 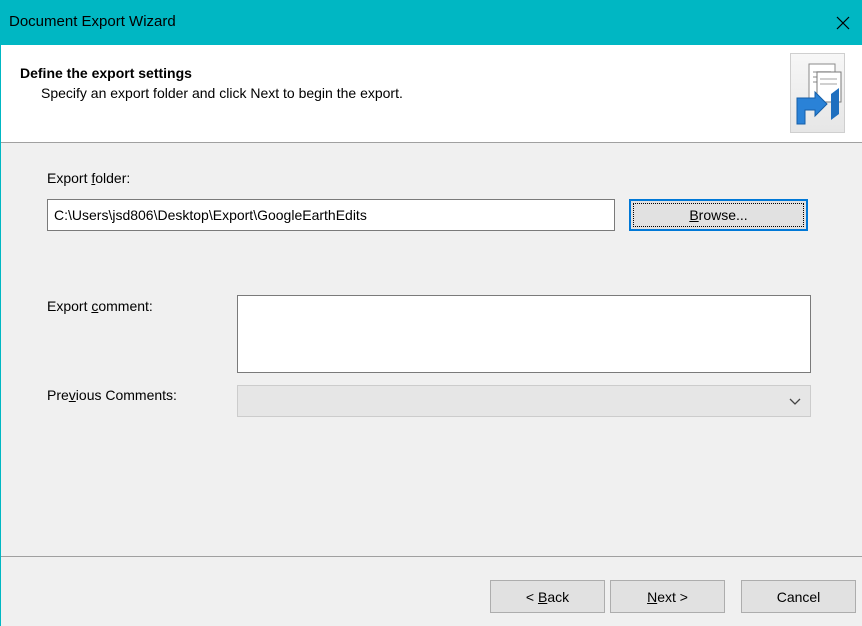 What do you see at coordinates (524, 334) in the screenshot?
I see `export-comment-input` at bounding box center [524, 334].